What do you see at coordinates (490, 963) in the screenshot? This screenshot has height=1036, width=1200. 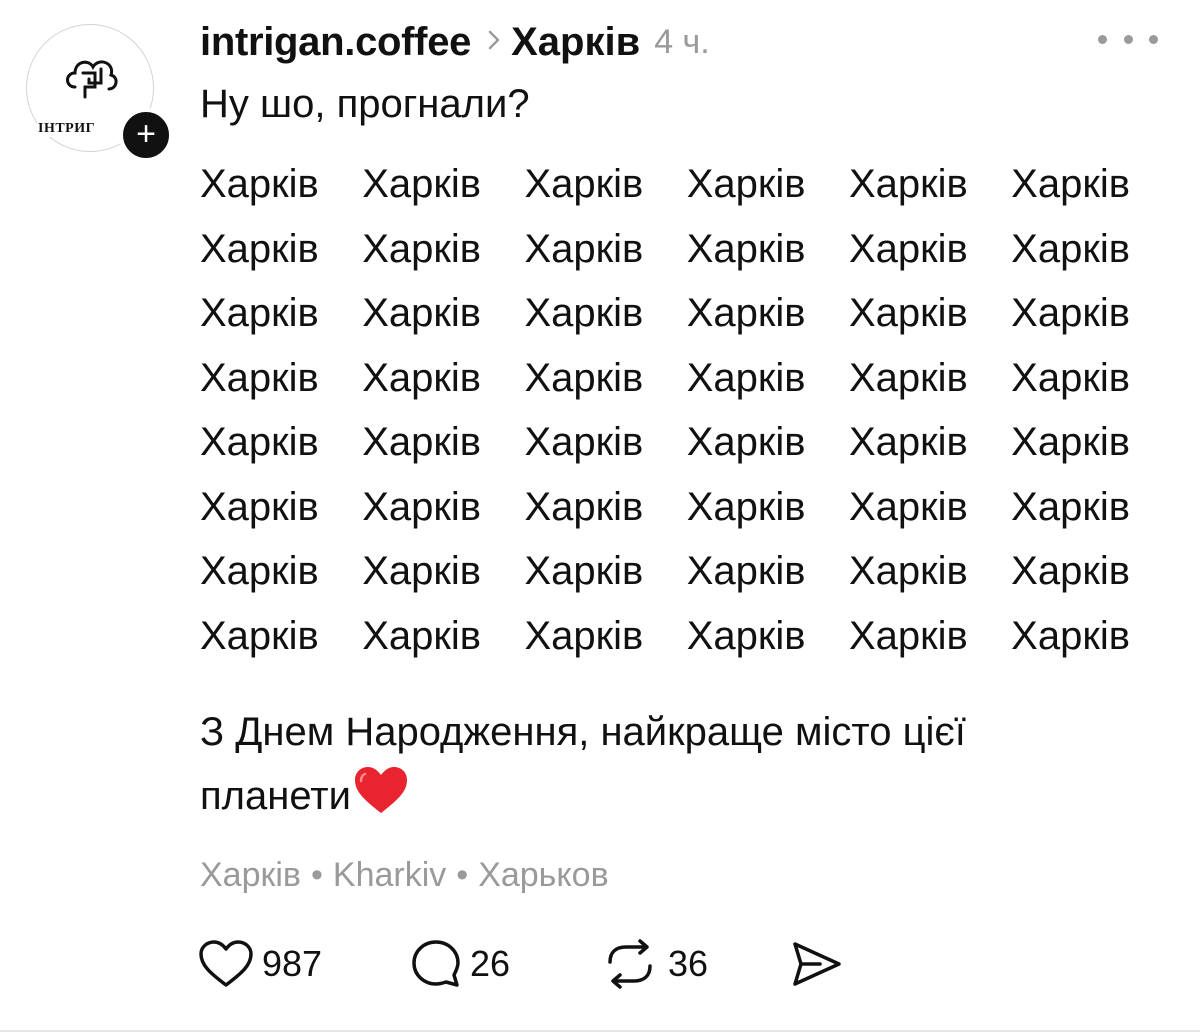 I see `comment-count: 26` at bounding box center [490, 963].